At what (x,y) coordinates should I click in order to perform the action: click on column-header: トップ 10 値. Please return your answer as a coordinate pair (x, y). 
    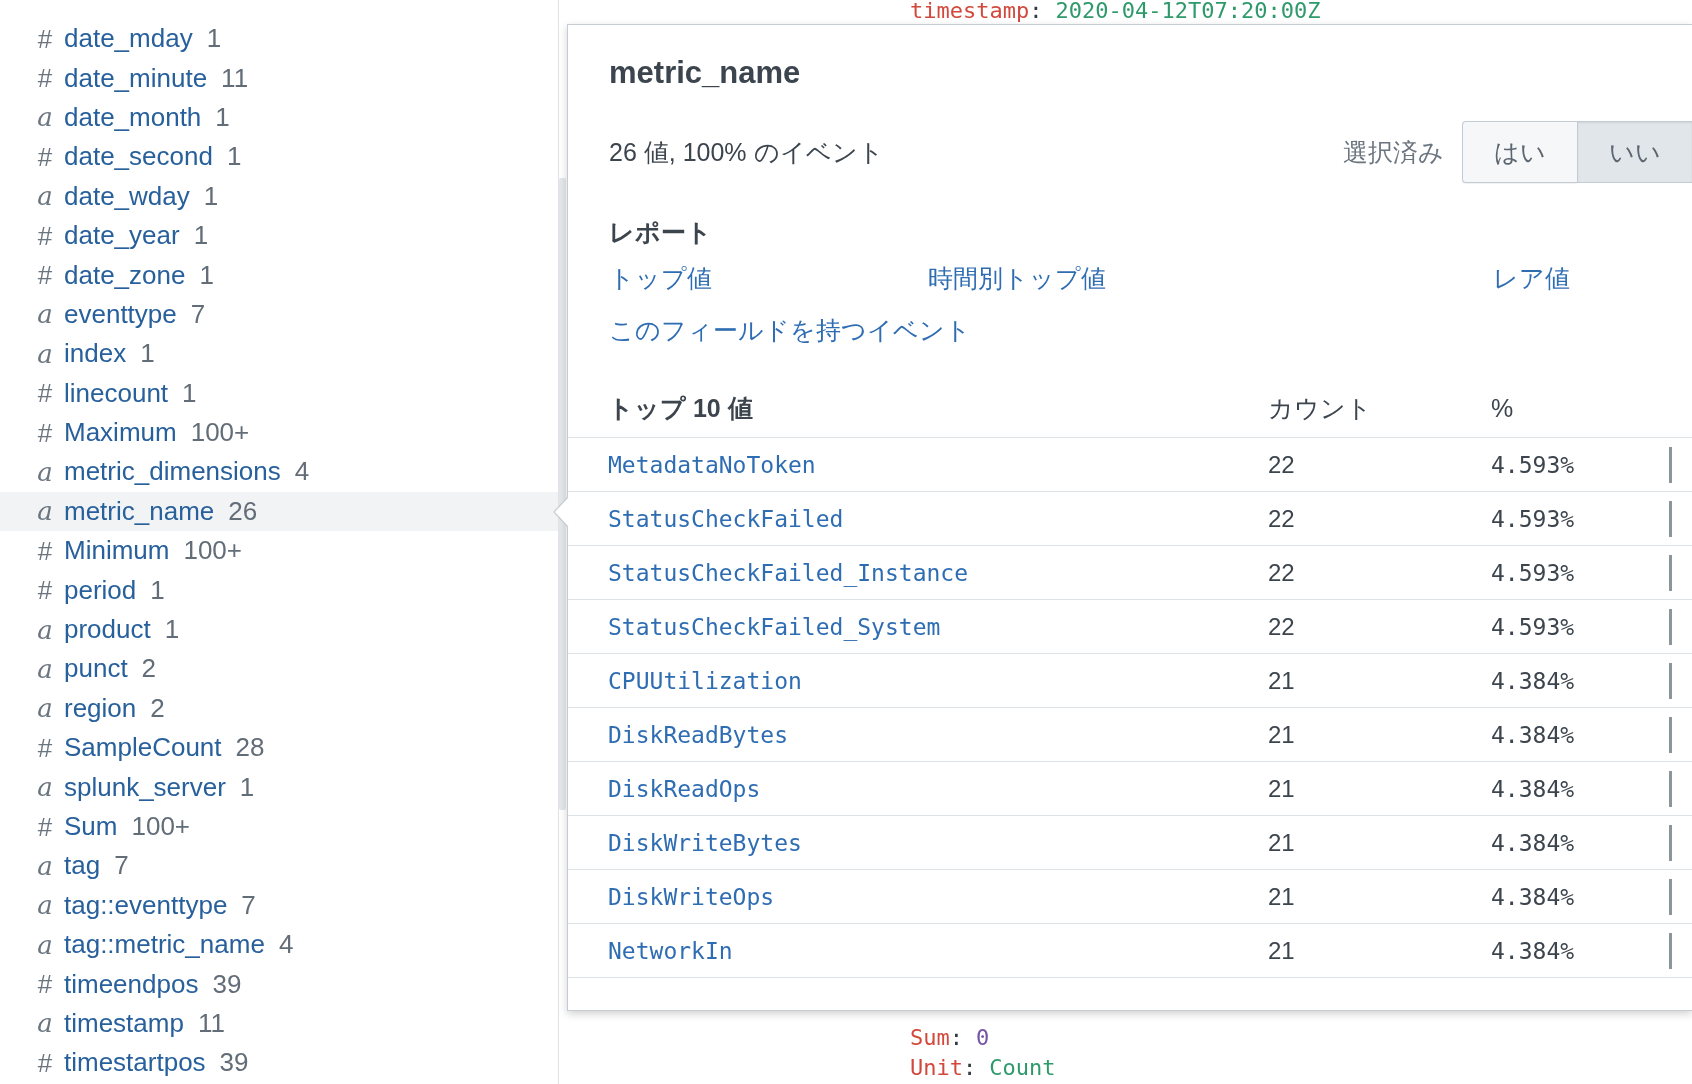
    Looking at the image, I should click on (680, 408).